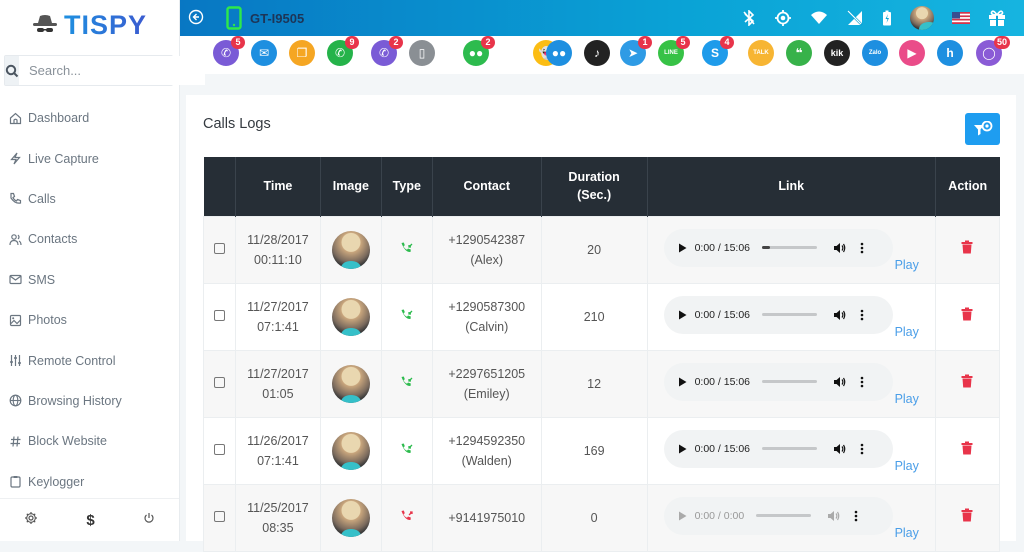  Describe the element at coordinates (90, 280) in the screenshot. I see `sidebar-item-sms: SMS` at that location.